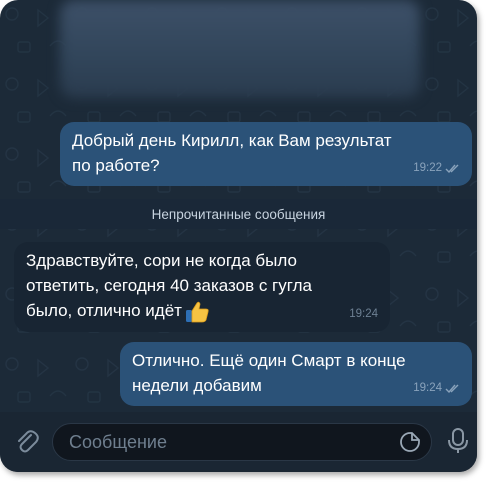  Describe the element at coordinates (427, 168) in the screenshot. I see `message-time: 19:22` at that location.